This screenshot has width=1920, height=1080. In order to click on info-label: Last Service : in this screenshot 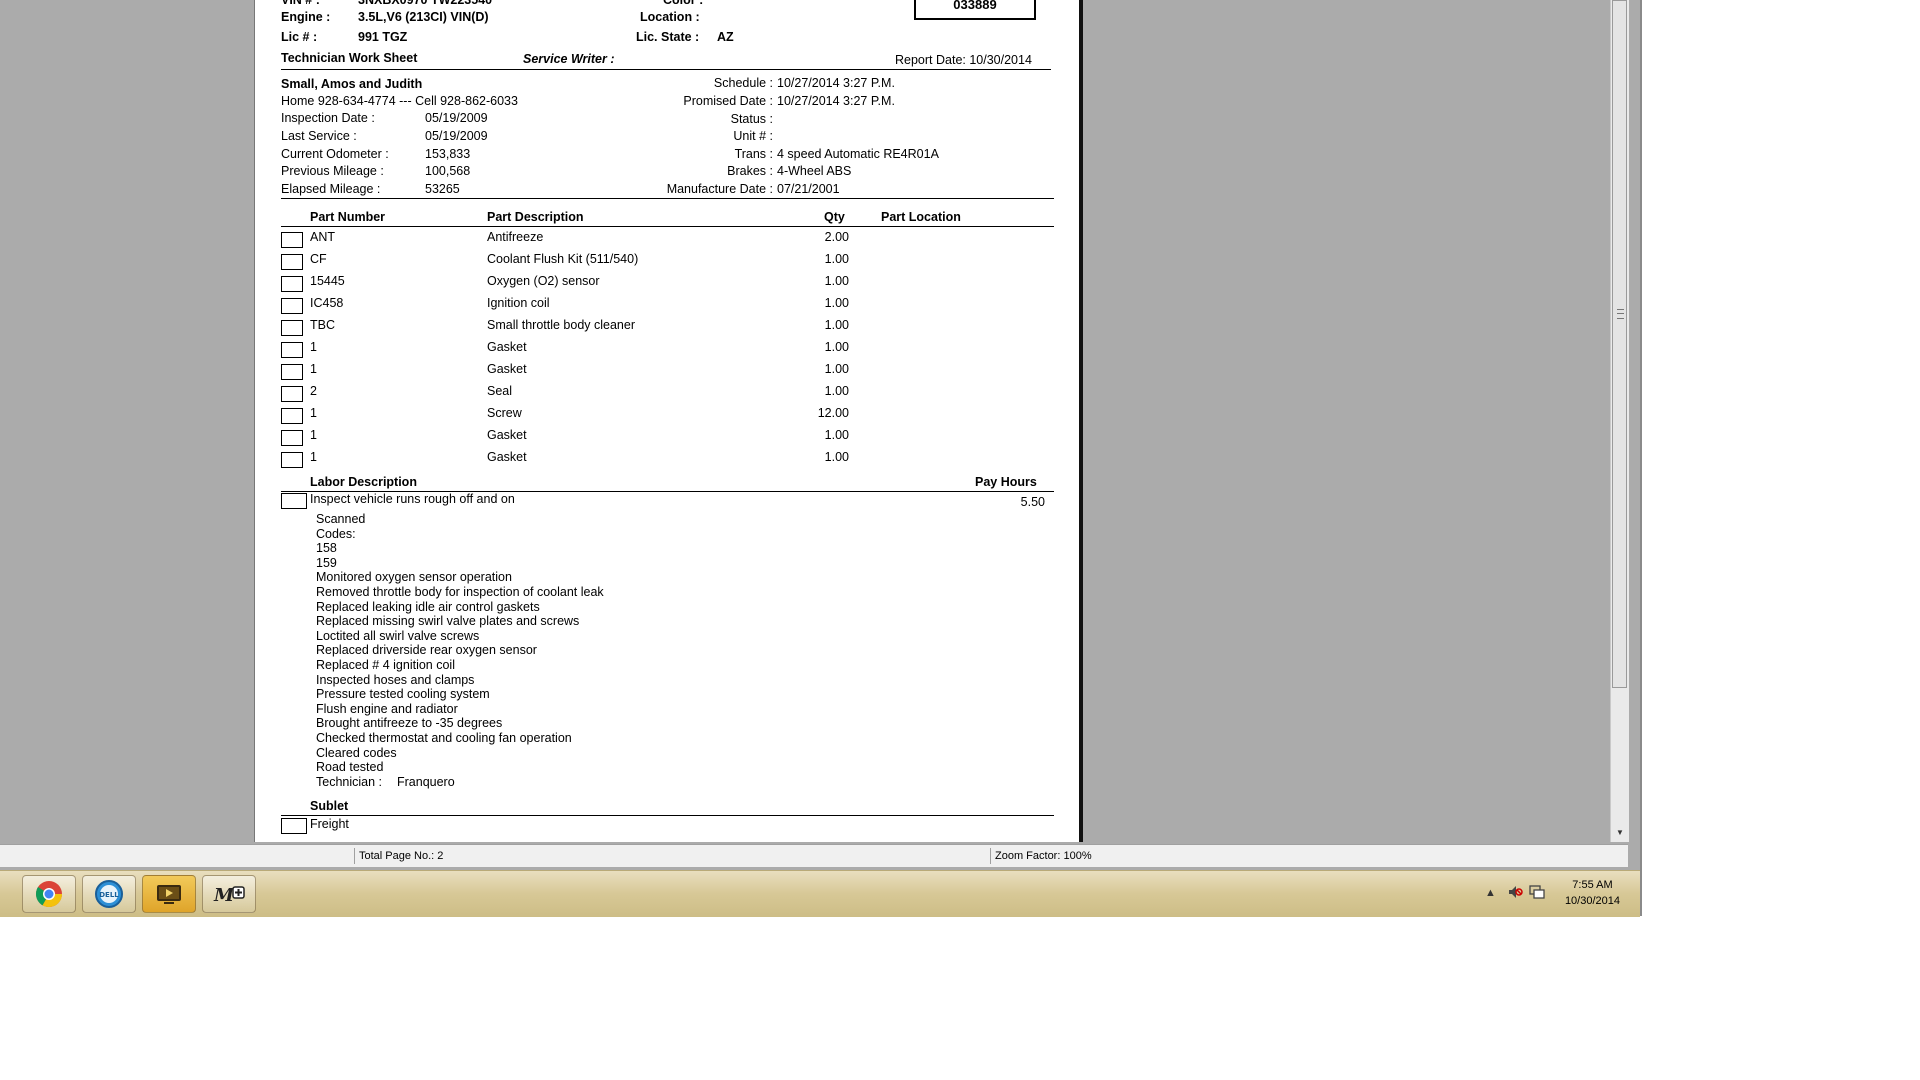, I will do `click(319, 136)`.